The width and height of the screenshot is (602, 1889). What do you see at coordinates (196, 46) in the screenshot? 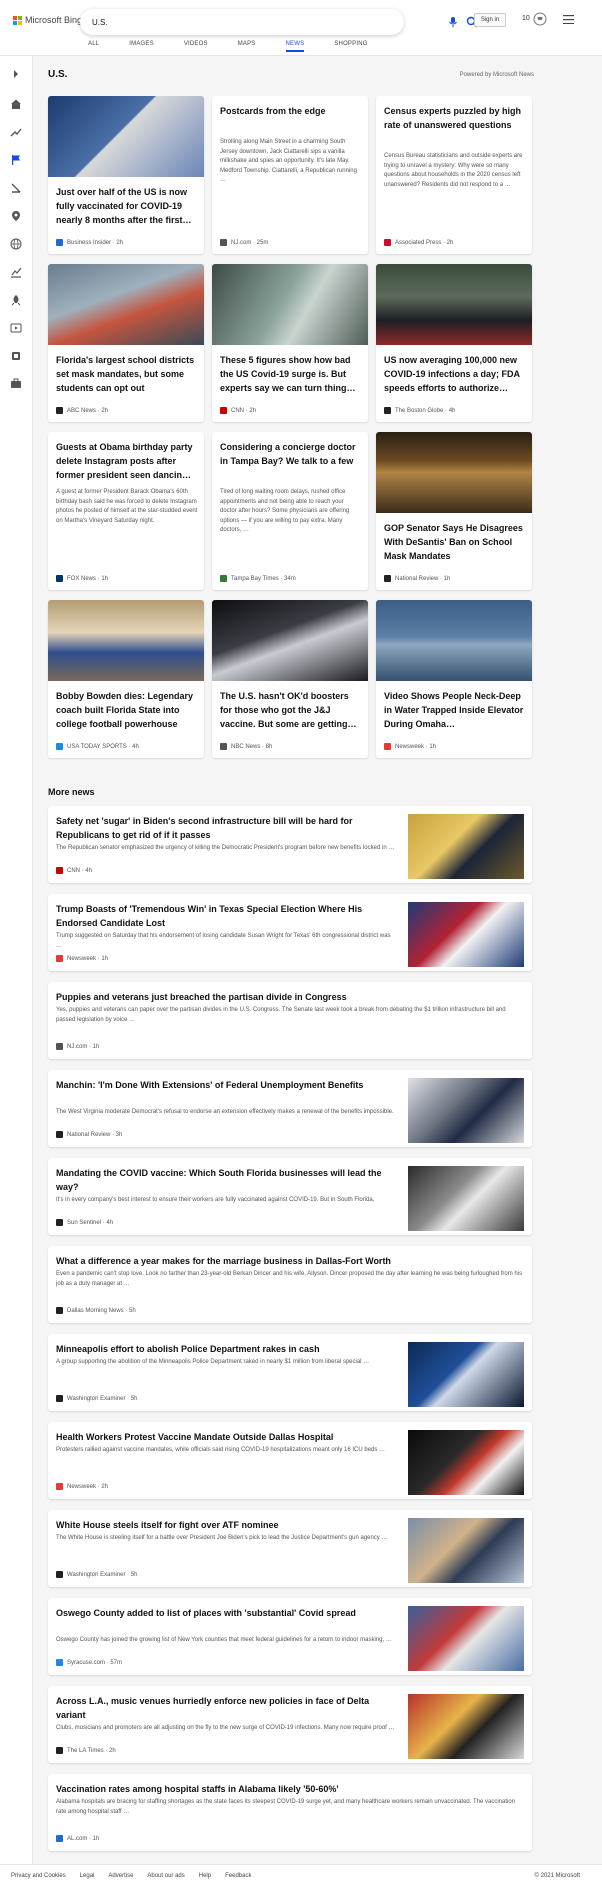
I see `tab-videos: VIDEOS` at bounding box center [196, 46].